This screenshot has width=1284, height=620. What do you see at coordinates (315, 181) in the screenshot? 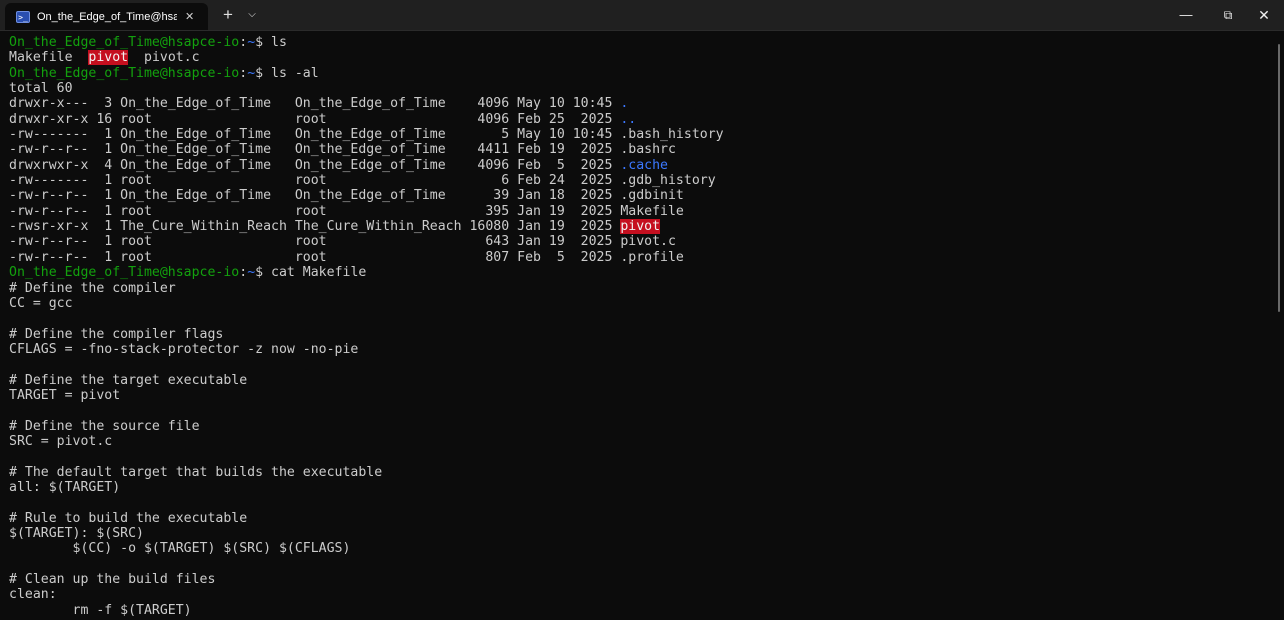
I see `listing-row-meta: -rw------- 1 root root 6 Feb 24 2025` at bounding box center [315, 181].